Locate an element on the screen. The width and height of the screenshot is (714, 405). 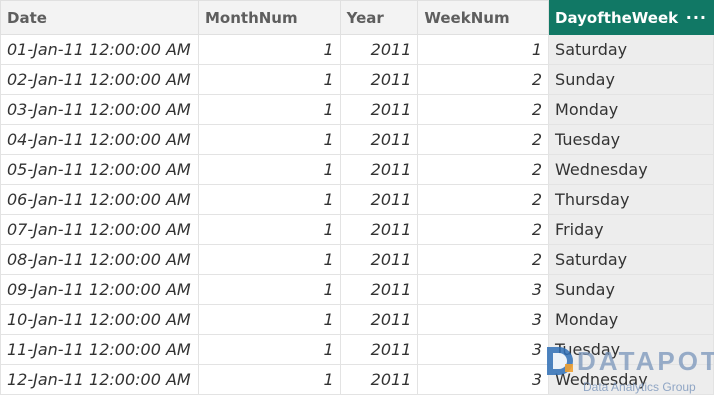
cell-date: 06-Jan-11 12:00:00 AM is located at coordinates (99, 199).